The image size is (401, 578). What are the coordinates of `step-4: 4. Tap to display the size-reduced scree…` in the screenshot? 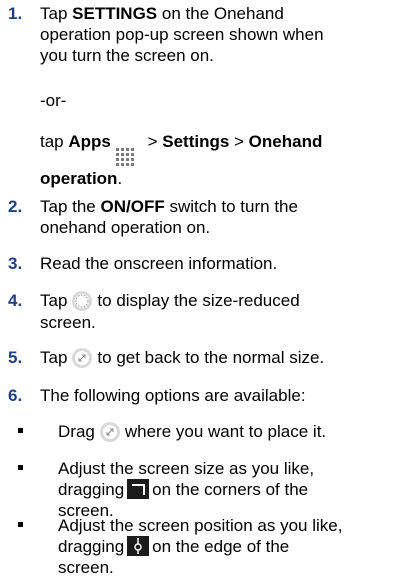 It's located at (154, 311).